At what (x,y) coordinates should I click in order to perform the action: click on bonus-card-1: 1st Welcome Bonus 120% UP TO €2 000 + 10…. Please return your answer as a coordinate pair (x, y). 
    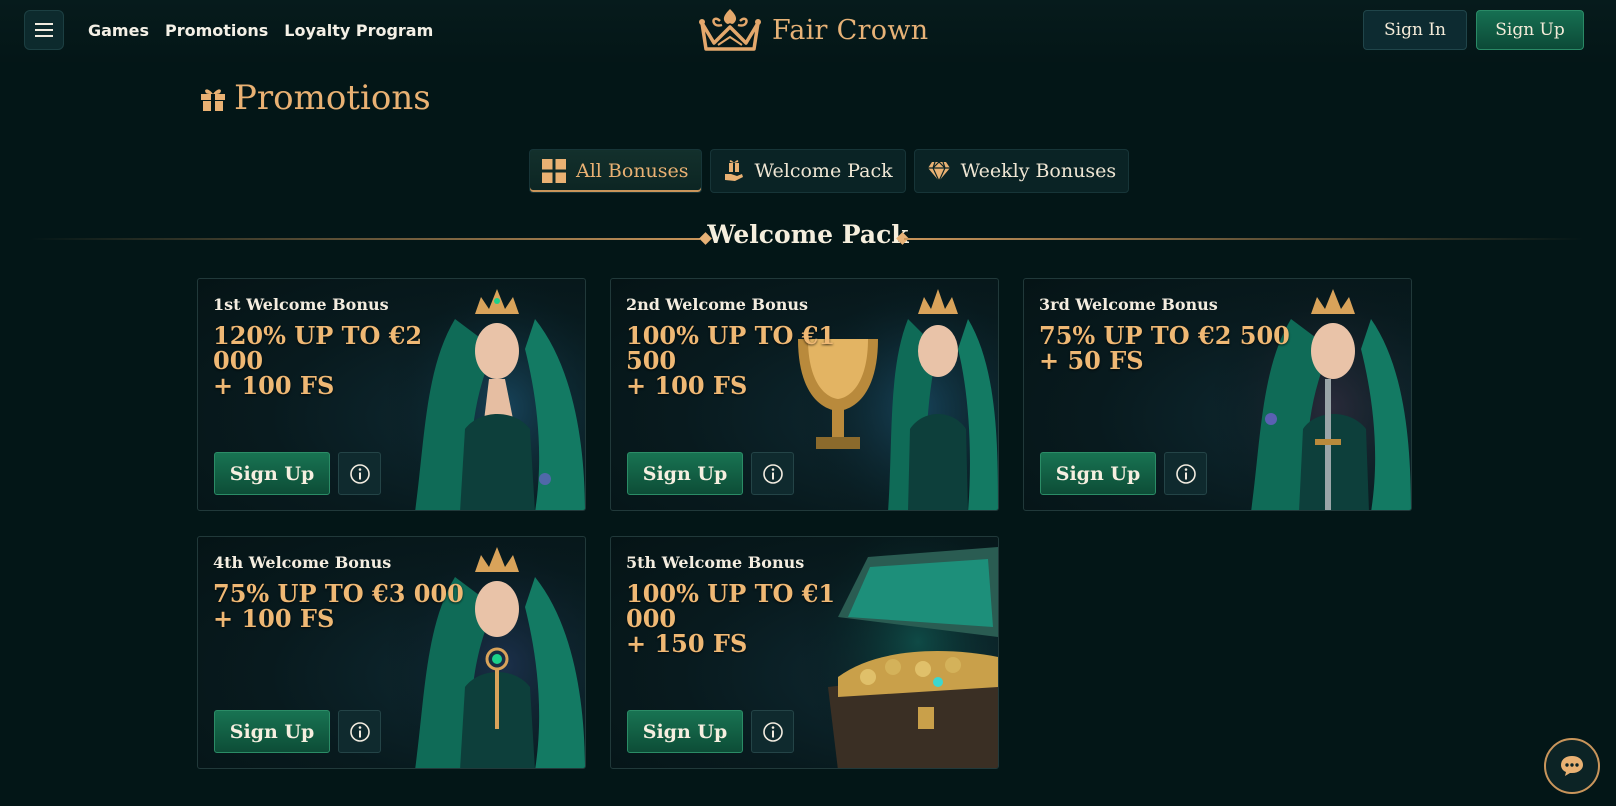
    Looking at the image, I should click on (391, 394).